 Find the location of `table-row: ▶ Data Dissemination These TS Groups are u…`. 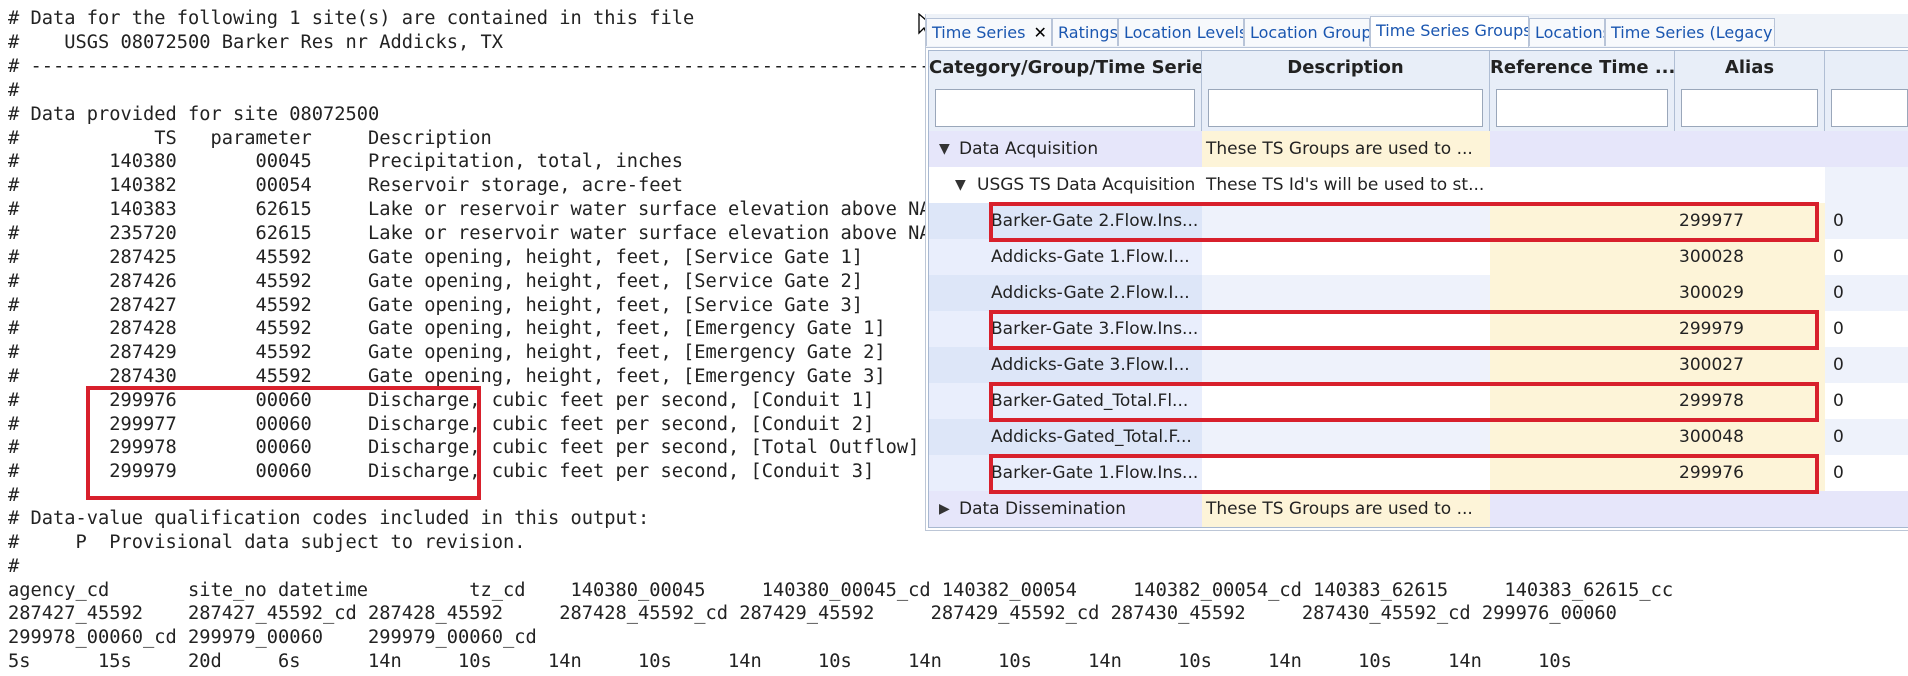

table-row: ▶ Data Dissemination These TS Groups are u… is located at coordinates (1418, 509).